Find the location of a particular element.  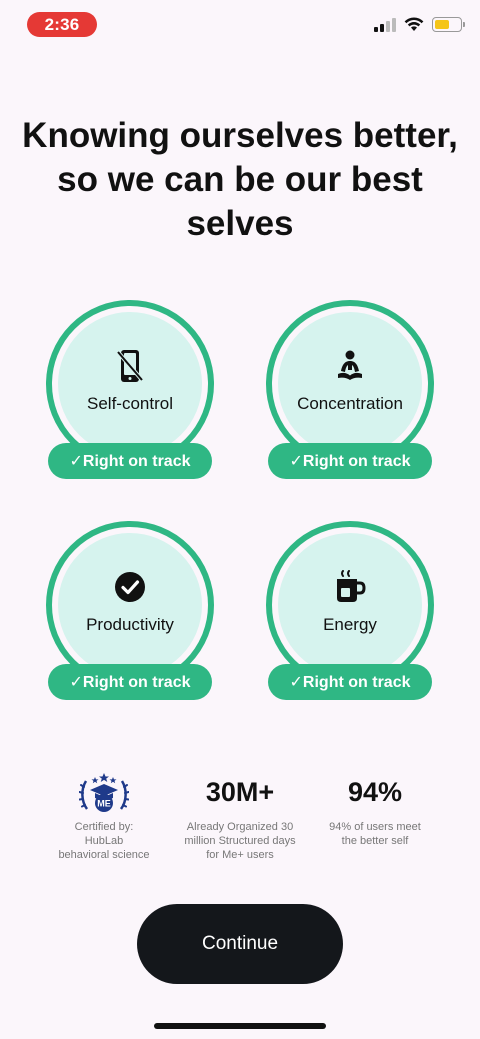

battery-level is located at coordinates (442, 24).